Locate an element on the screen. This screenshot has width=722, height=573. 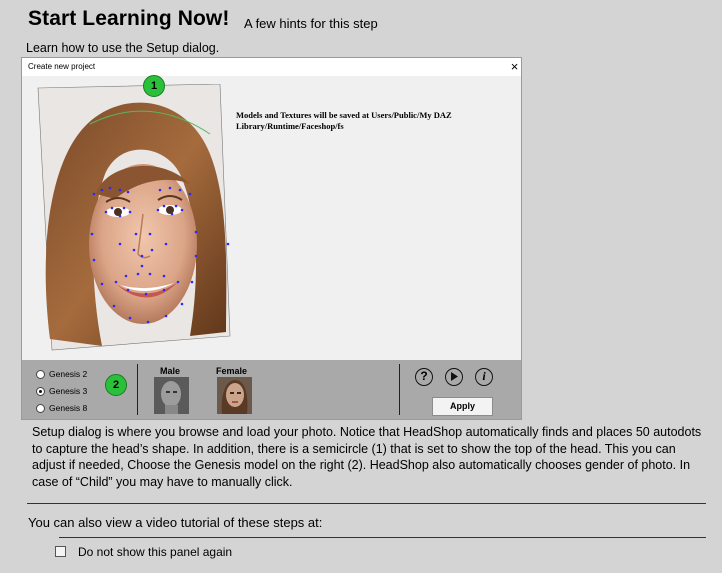
apply-button: Apply is located at coordinates (462, 406).